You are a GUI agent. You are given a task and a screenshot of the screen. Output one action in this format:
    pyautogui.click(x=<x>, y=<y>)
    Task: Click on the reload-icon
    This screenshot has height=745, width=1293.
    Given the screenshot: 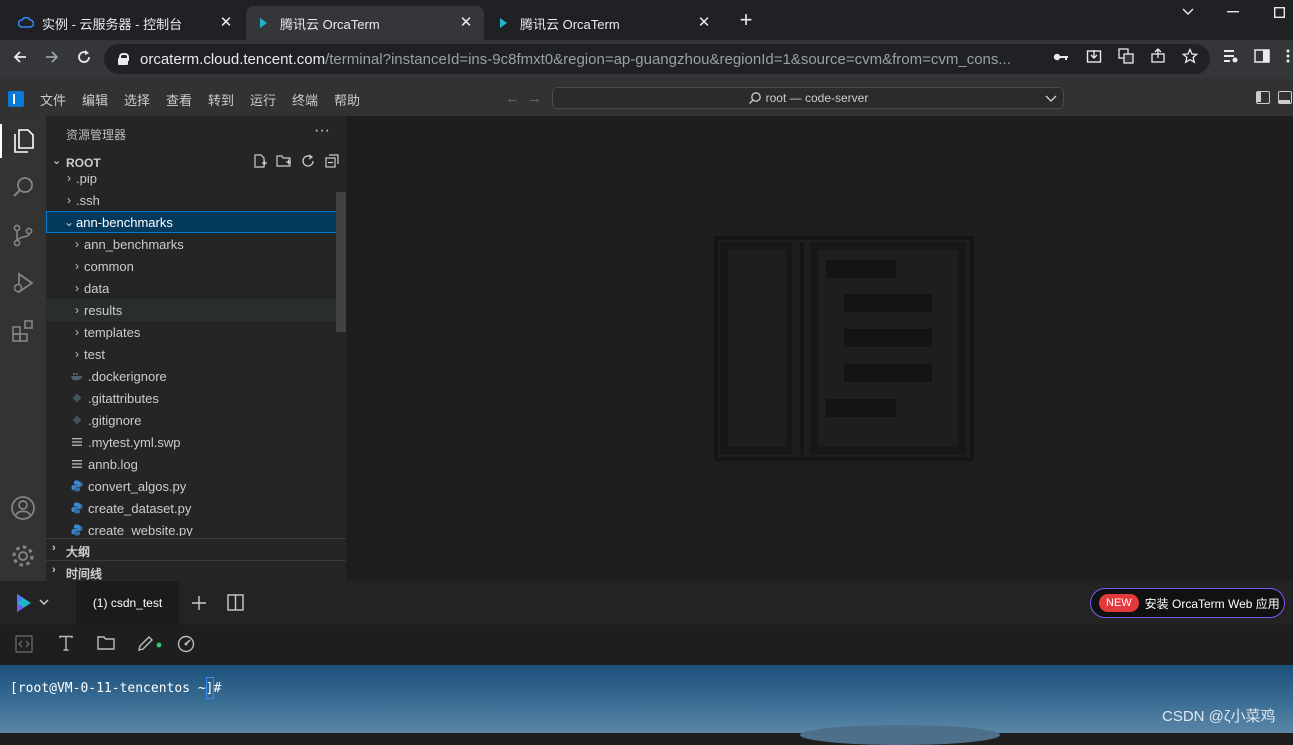 What is the action you would take?
    pyautogui.click(x=84, y=59)
    